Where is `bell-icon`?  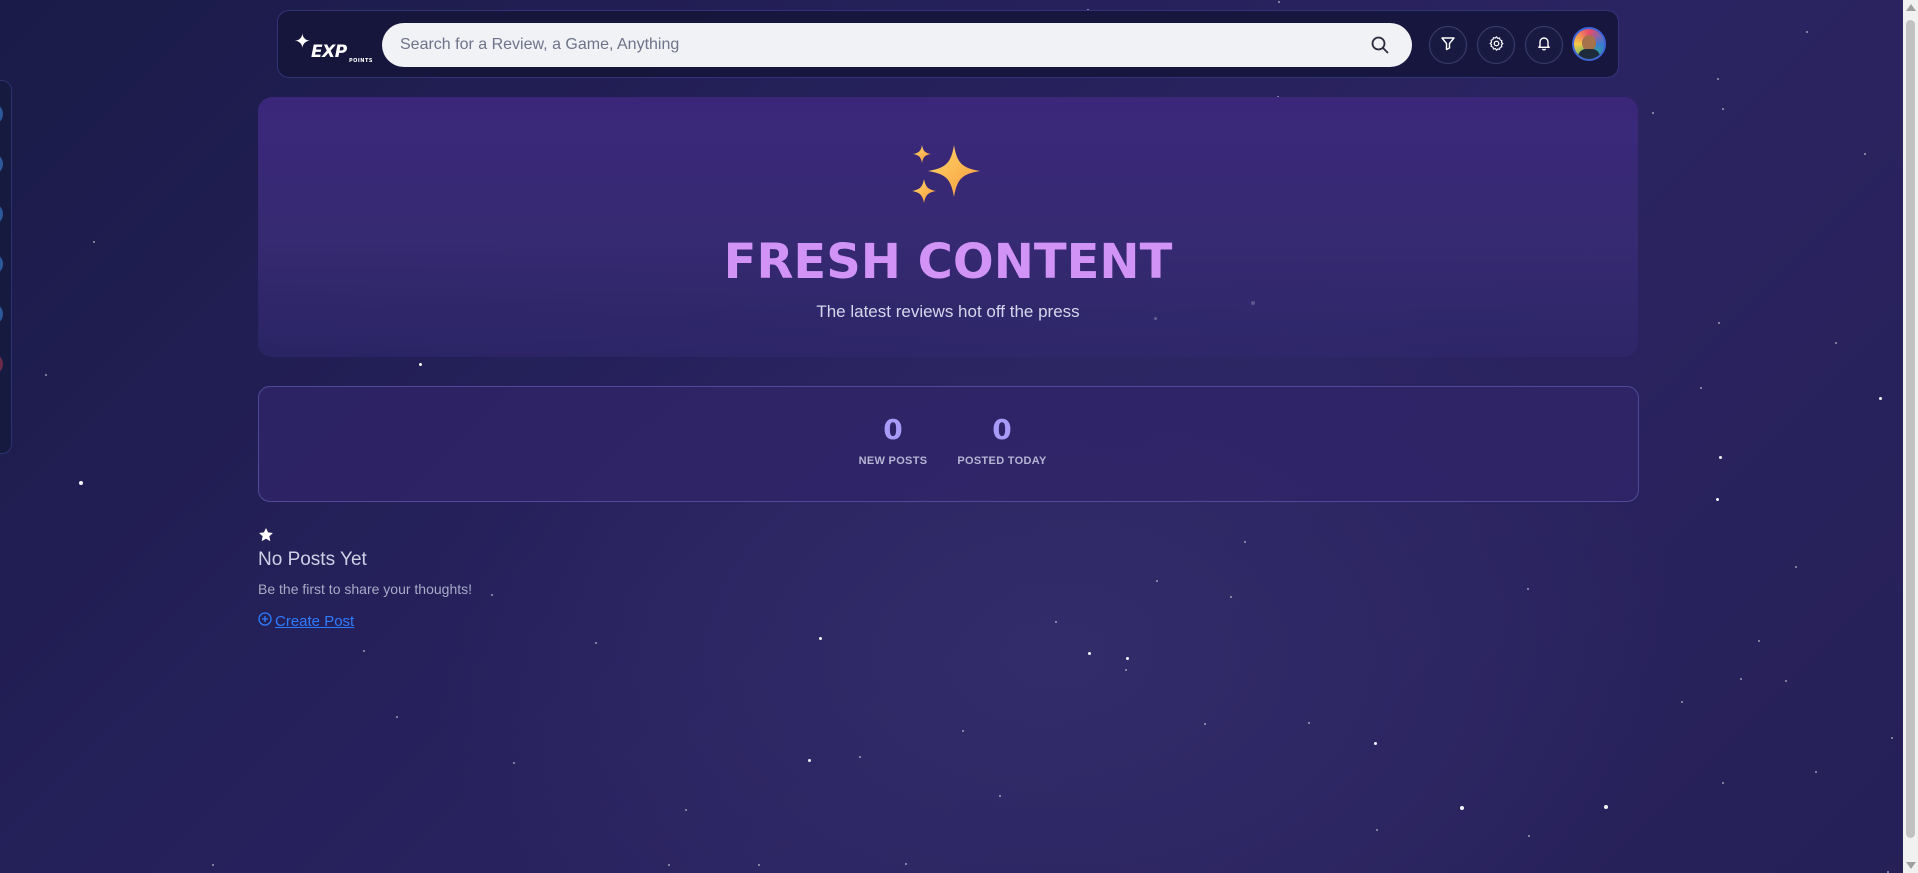 bell-icon is located at coordinates (1544, 45).